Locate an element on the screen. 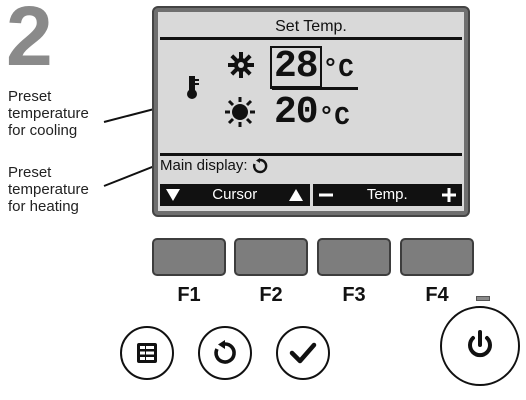 Image resolution: width=526 pixels, height=400 pixels. snowflake-icon is located at coordinates (241, 65).